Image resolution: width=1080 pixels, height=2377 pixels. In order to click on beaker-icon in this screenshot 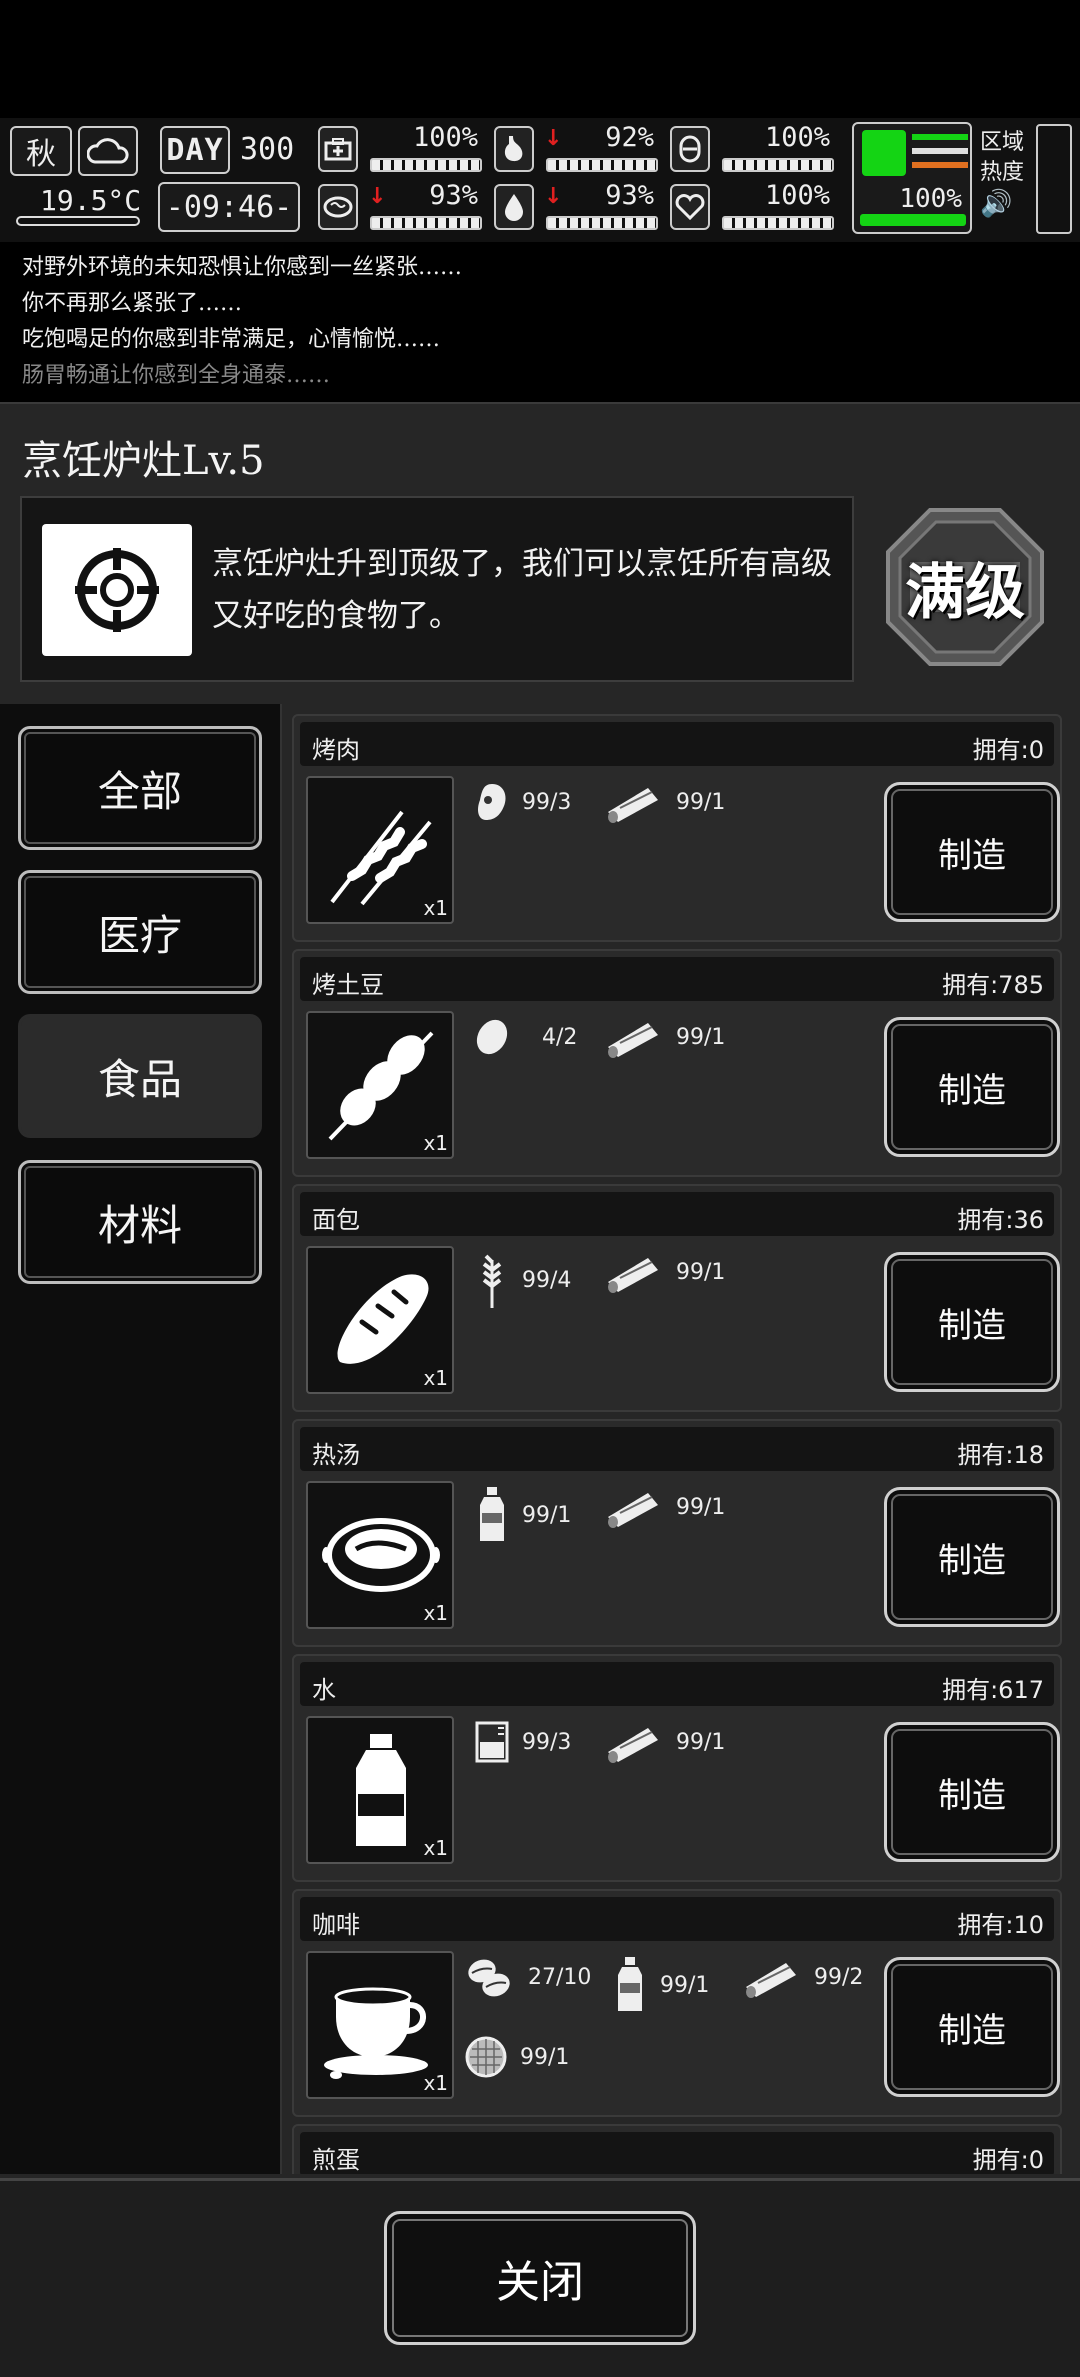, I will do `click(492, 1742)`.